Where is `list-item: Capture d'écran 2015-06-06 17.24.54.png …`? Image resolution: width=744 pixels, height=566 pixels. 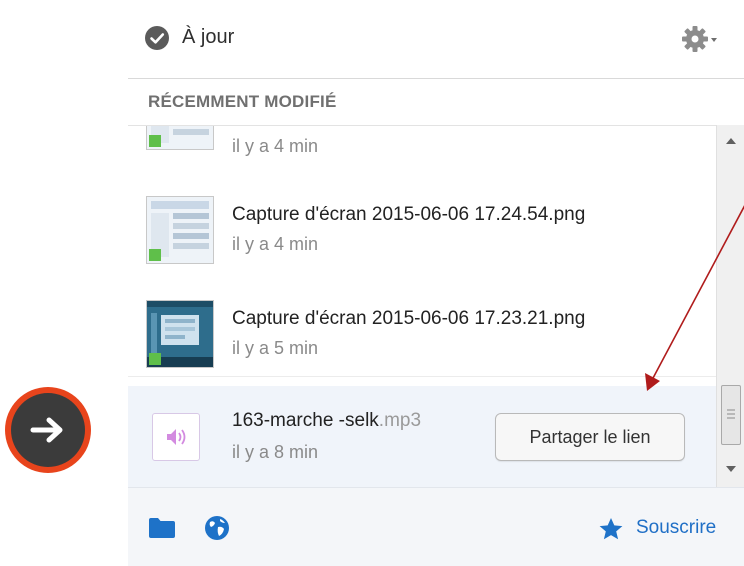
list-item: Capture d'écran 2015-06-06 17.24.54.png … is located at coordinates (422, 220).